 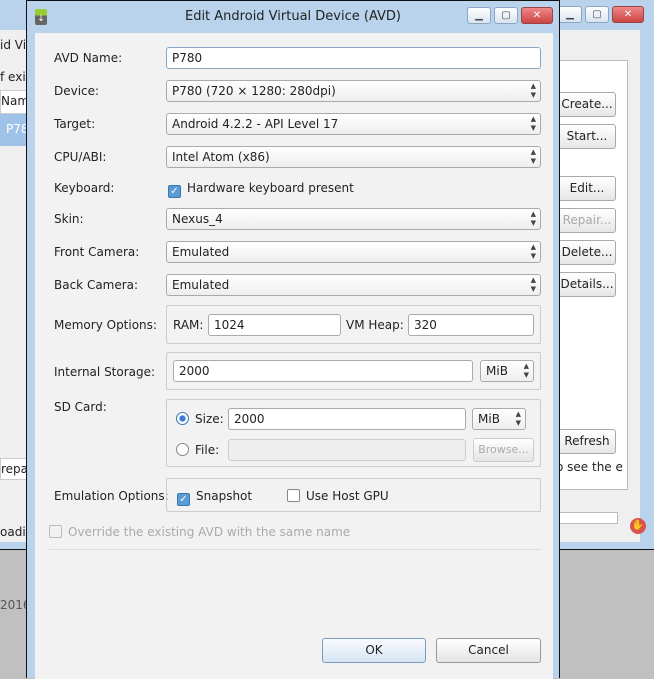 I want to click on sd-file-label: File:, so click(x=207, y=450).